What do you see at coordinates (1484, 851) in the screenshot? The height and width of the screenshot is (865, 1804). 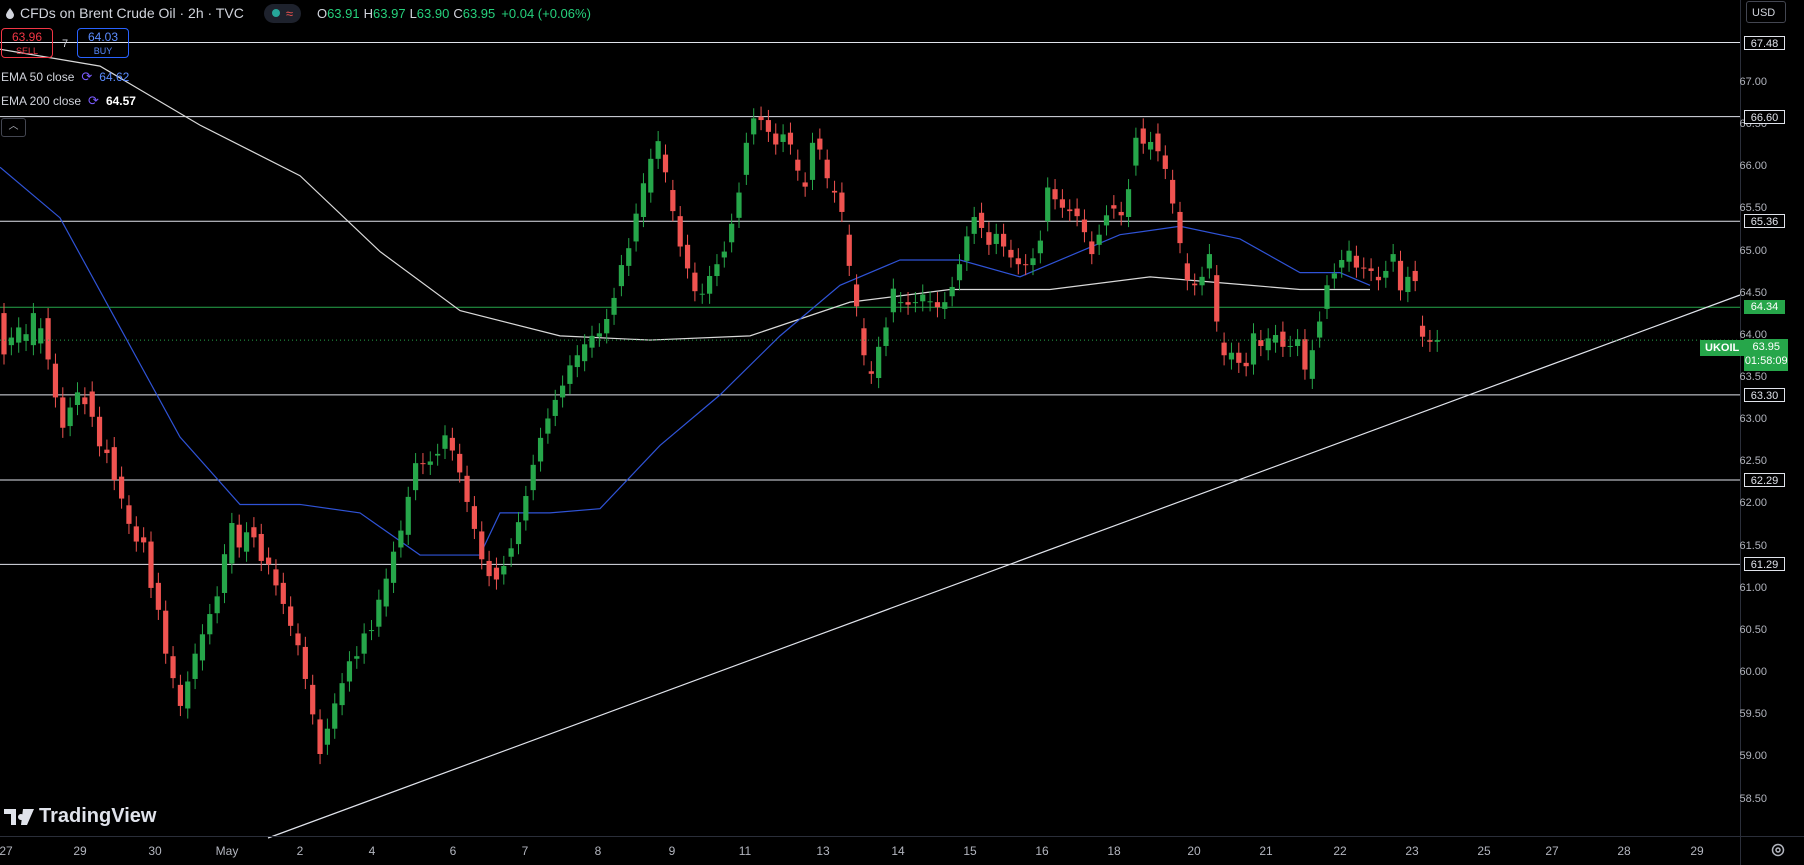 I see `time-tick: 25` at bounding box center [1484, 851].